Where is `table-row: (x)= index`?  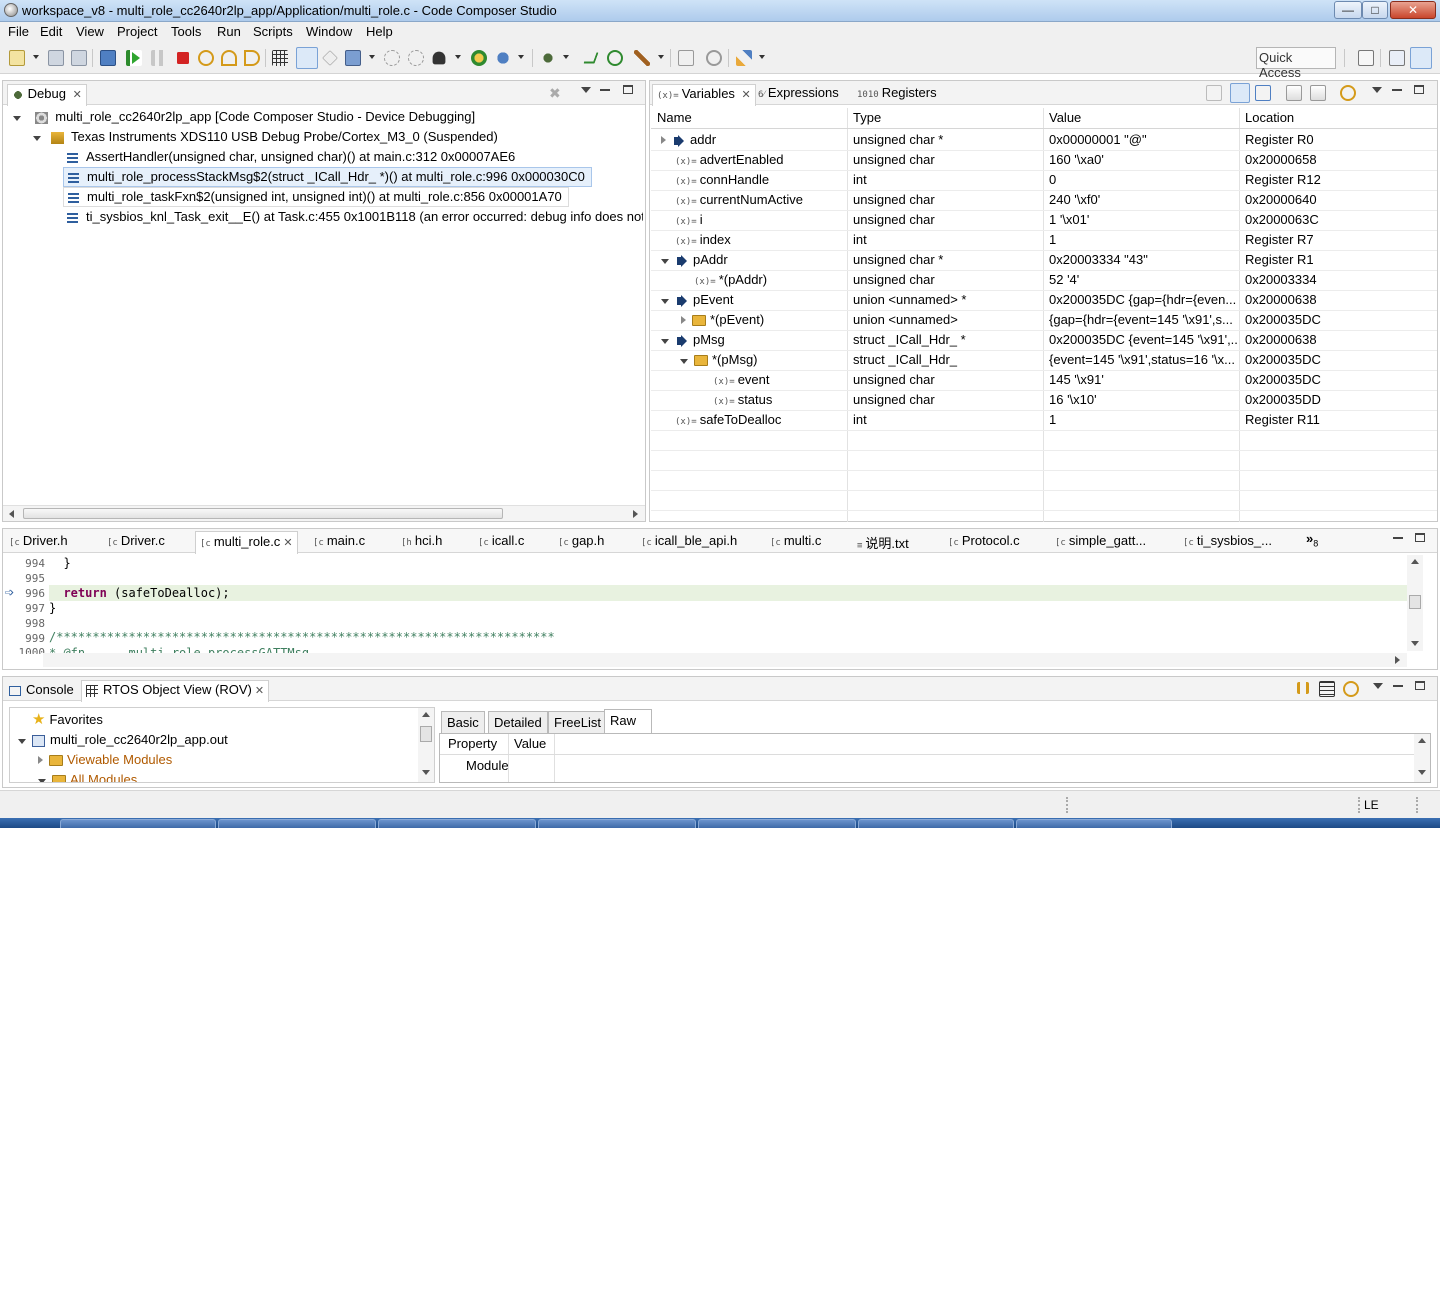 table-row: (x)= index is located at coordinates (761, 240).